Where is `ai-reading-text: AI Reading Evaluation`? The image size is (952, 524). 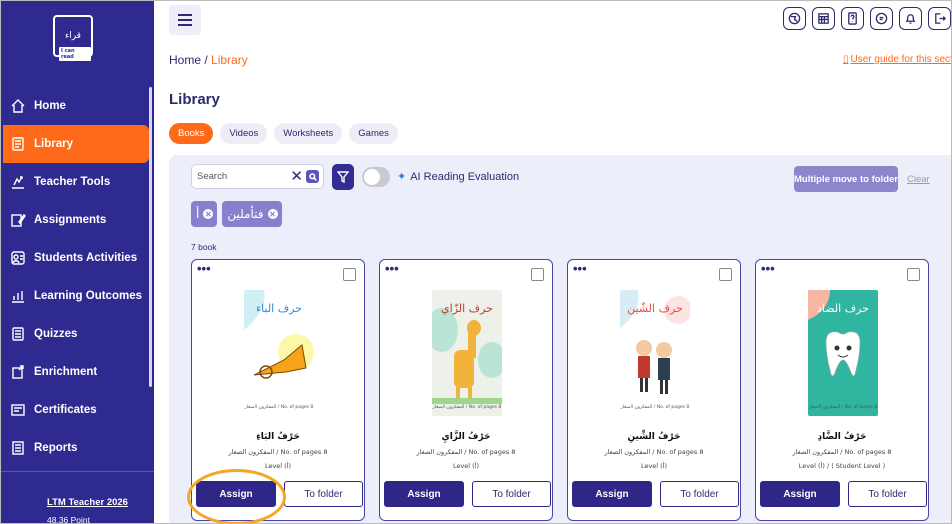
ai-reading-text: AI Reading Evaluation is located at coordinates (465, 176).